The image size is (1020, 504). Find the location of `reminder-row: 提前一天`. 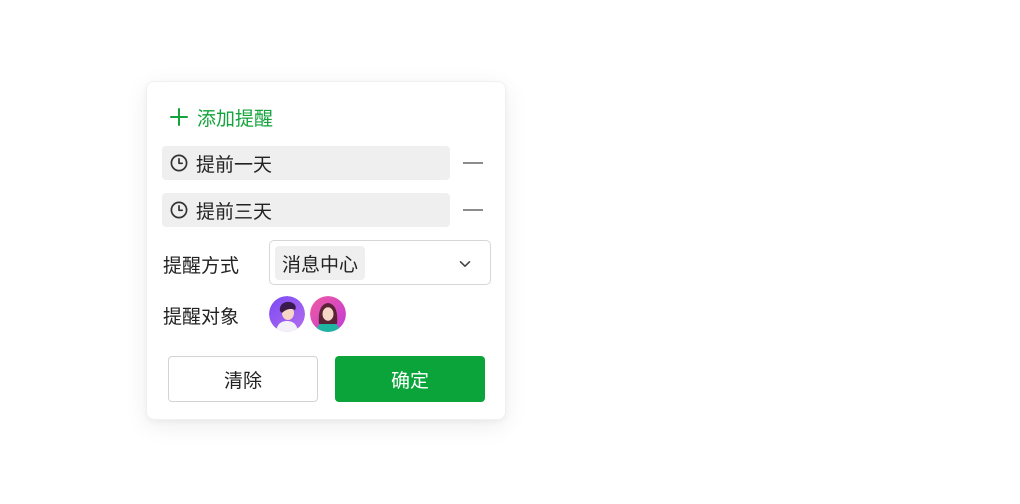

reminder-row: 提前一天 is located at coordinates (327, 163).